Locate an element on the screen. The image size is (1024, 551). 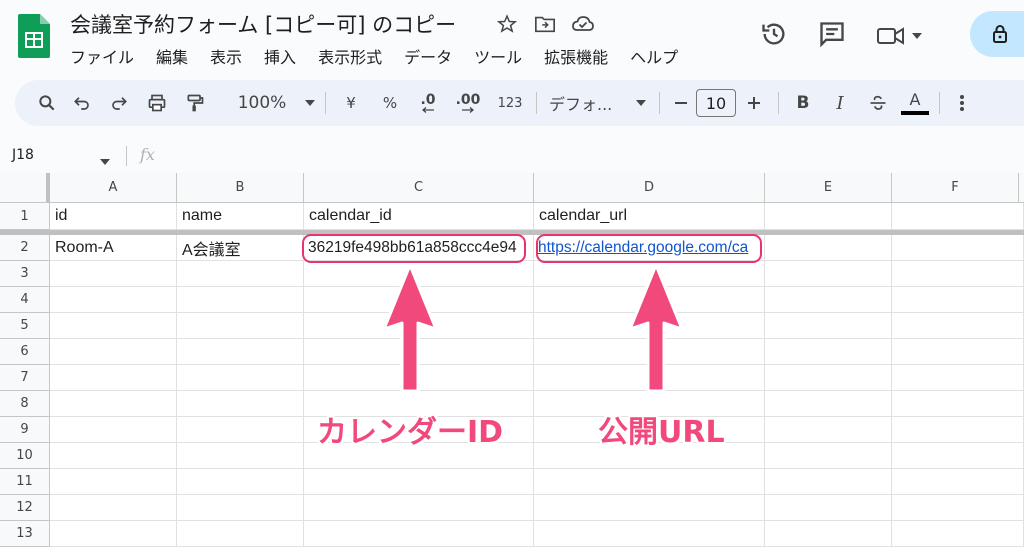
cell-f1 is located at coordinates (958, 216).